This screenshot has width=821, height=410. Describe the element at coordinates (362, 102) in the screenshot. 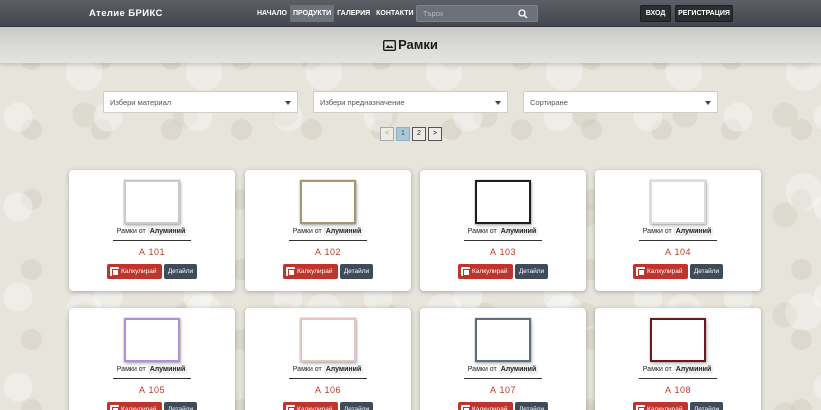

I see `purpose-select-value: Избери предназначение` at that location.